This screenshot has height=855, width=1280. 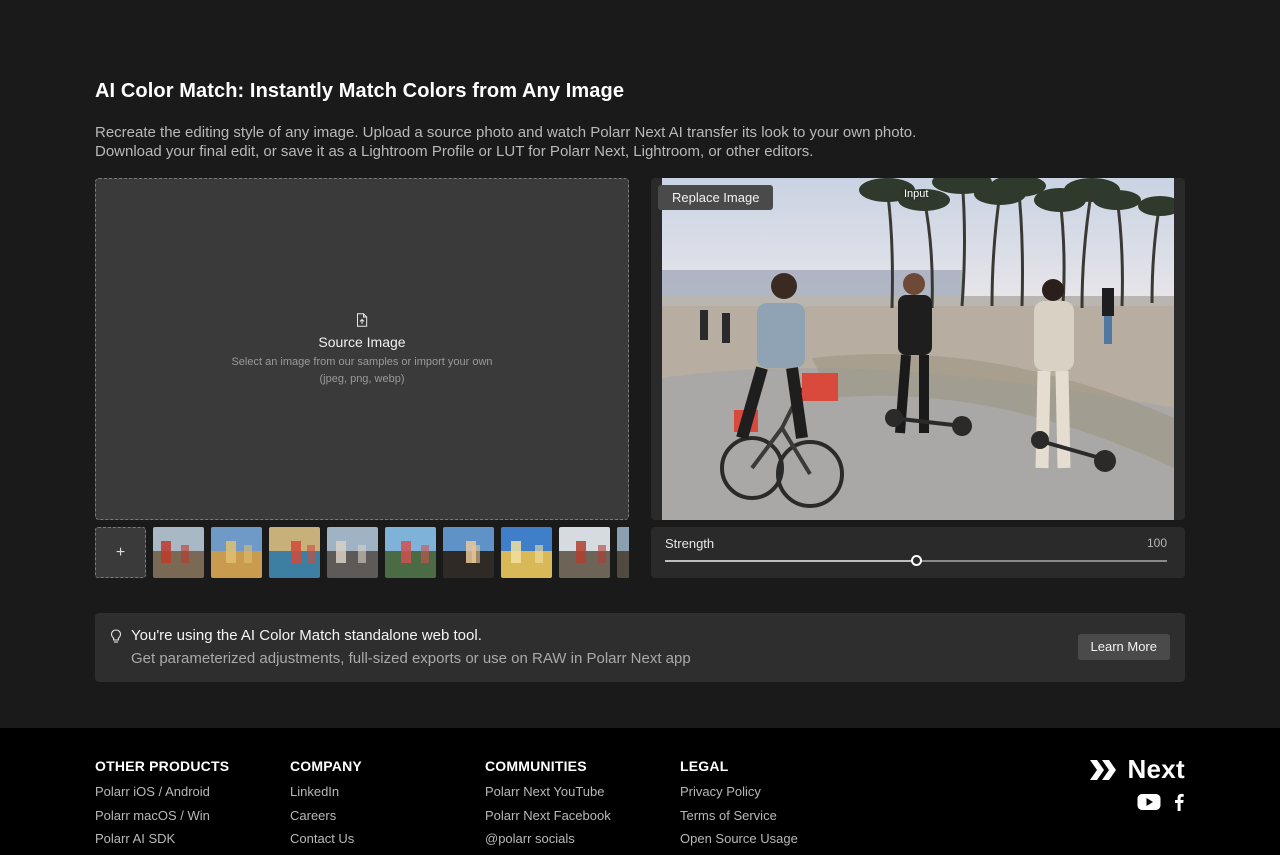 I want to click on footer-link: @polarr socials, so click(x=548, y=839).